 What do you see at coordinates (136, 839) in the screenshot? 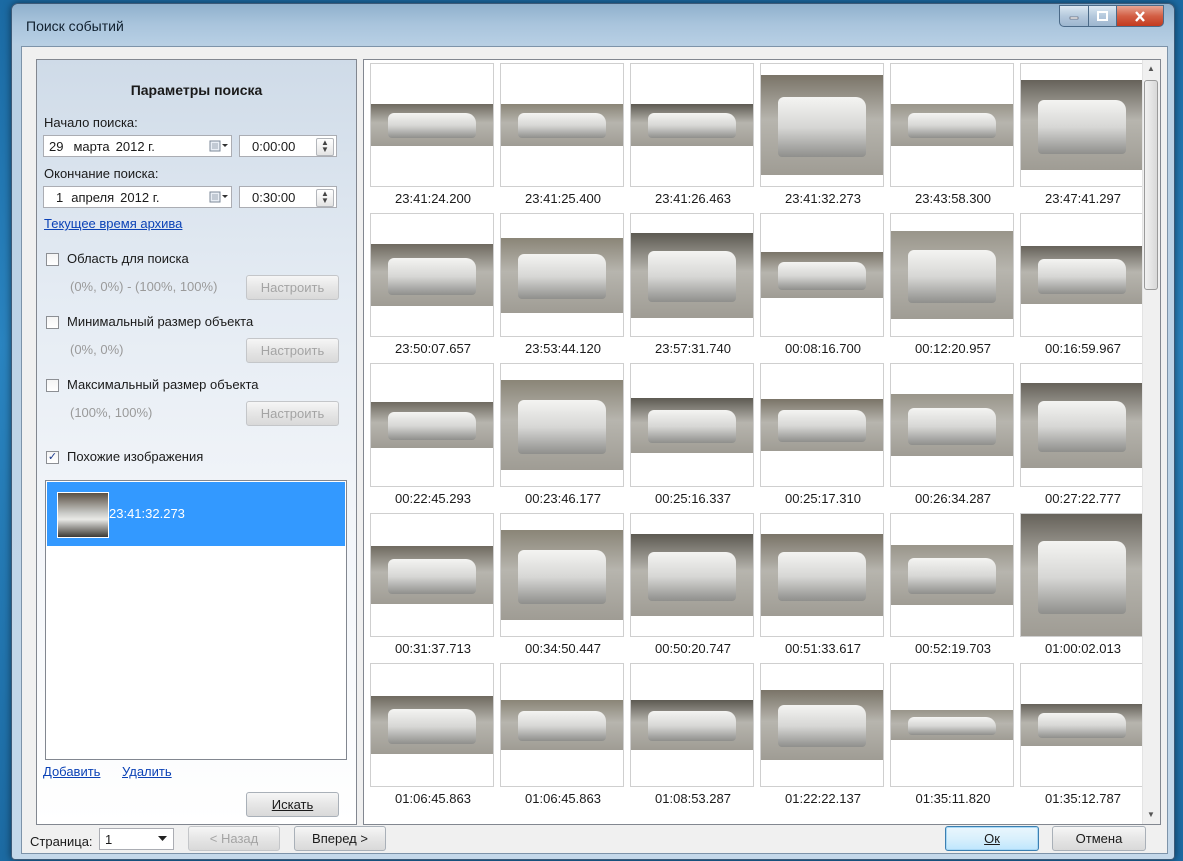
I see `page-select: 1` at bounding box center [136, 839].